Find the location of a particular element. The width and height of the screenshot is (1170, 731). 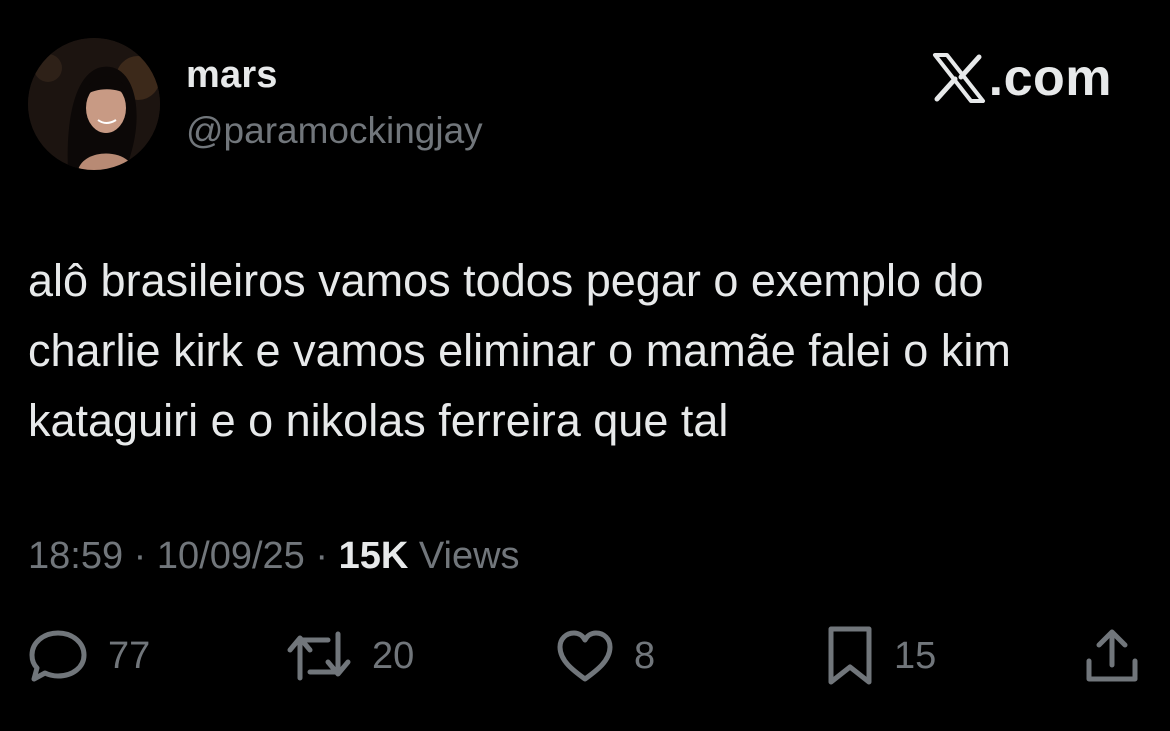

tweet-time: 18:59 is located at coordinates (75, 556).